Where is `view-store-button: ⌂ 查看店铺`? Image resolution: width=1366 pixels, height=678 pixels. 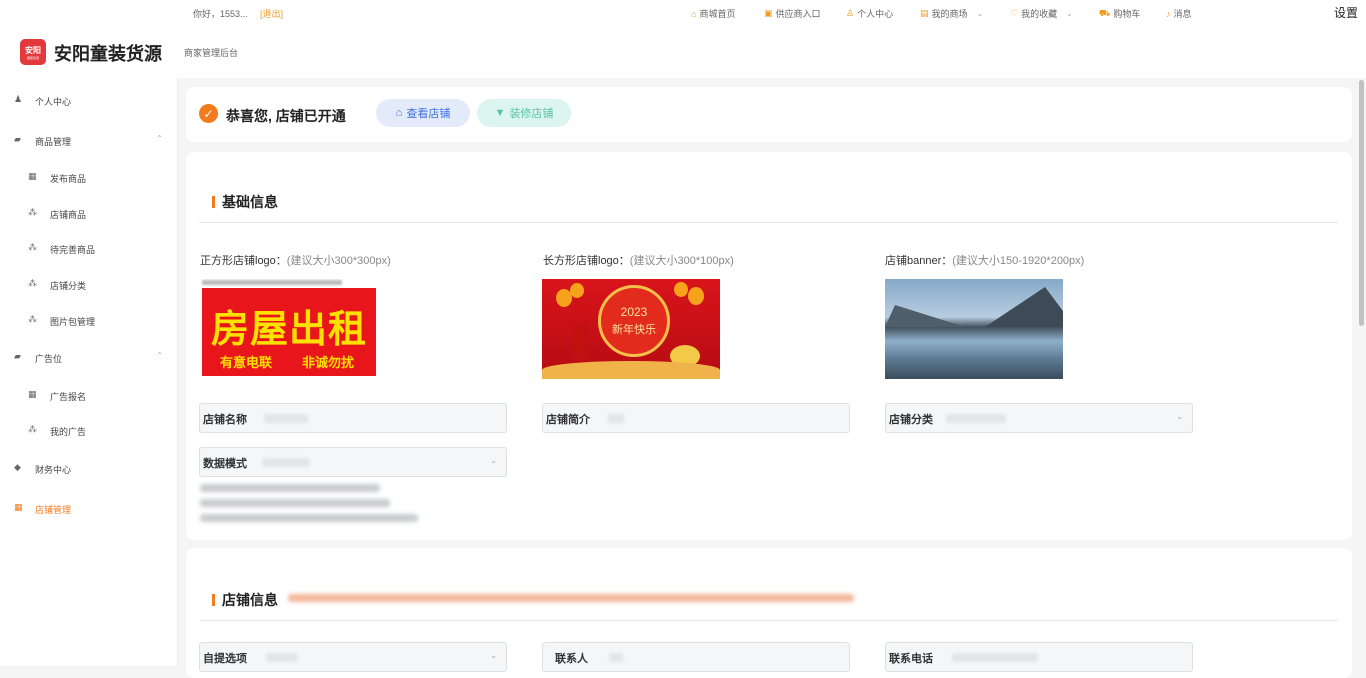 view-store-button: ⌂ 查看店铺 is located at coordinates (423, 113).